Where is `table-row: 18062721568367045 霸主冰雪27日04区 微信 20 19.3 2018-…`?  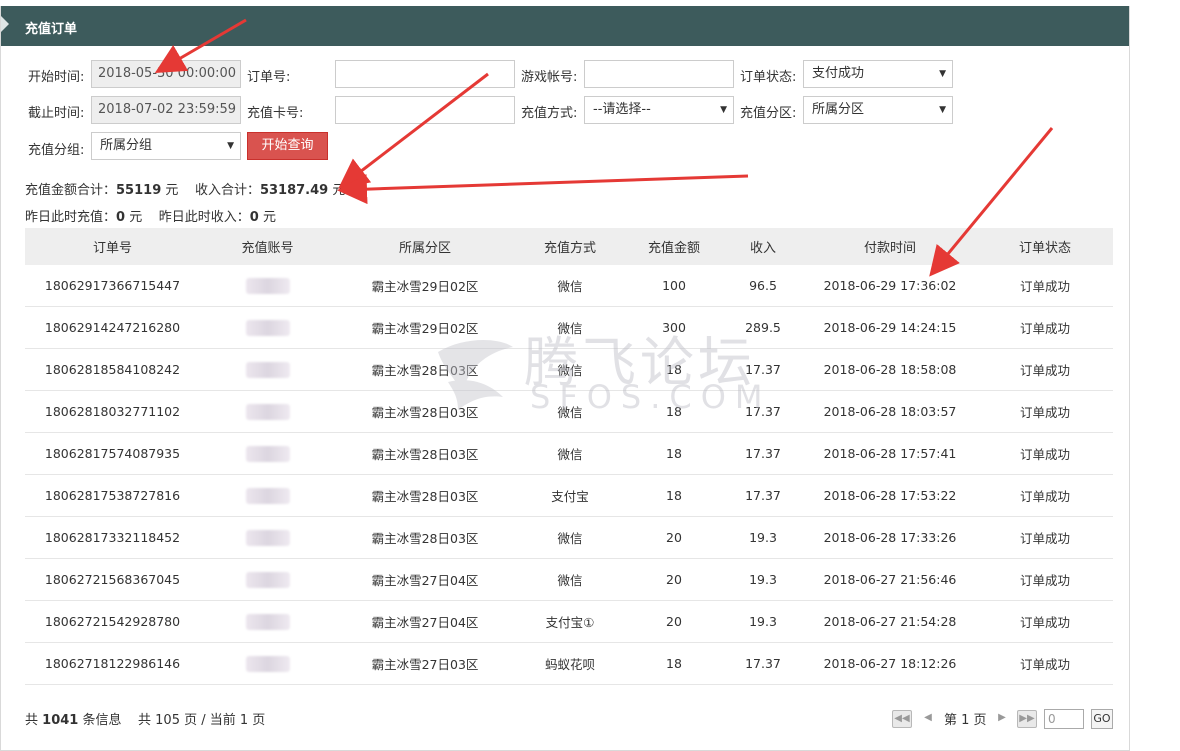 table-row: 18062721568367045 霸主冰雪27日04区 微信 20 19.3 2018-… is located at coordinates (569, 579).